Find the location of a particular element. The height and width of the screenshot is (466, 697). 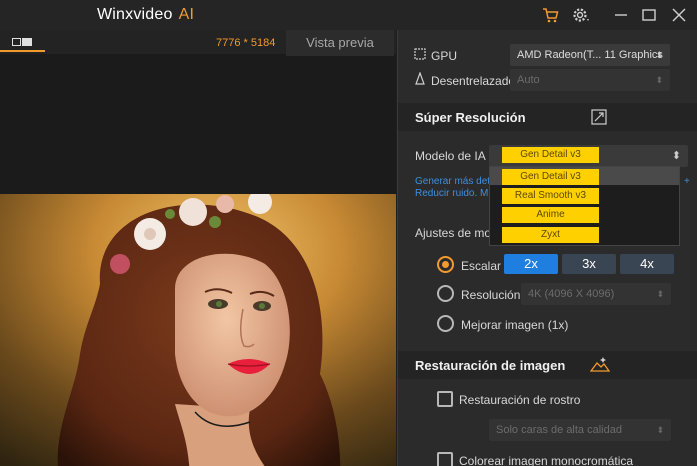

super-resolution-header: Súper Resolución is located at coordinates (547, 117).